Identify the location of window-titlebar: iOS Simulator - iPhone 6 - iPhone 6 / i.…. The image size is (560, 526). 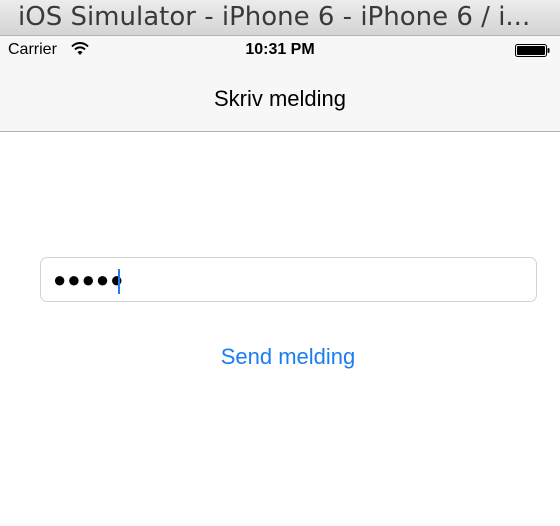
(280, 18).